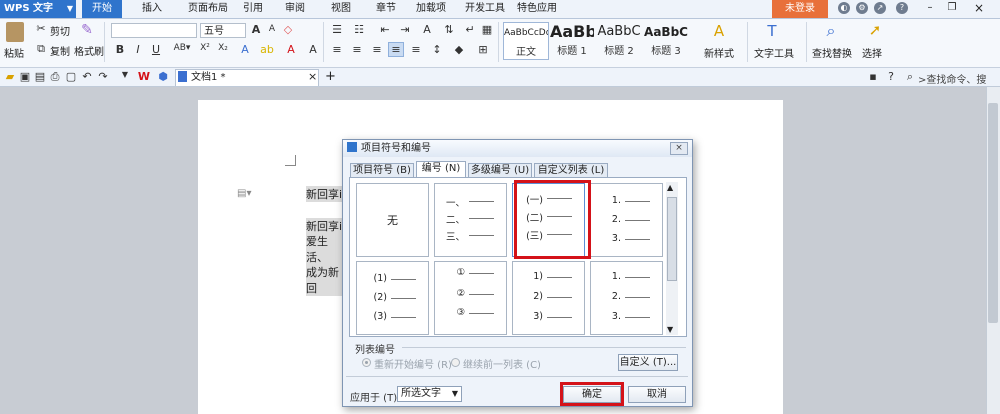 This screenshot has width=1000, height=414. What do you see at coordinates (470, 220) in the screenshot?
I see `numbering-option-chinese: 一、 二、 三、` at bounding box center [470, 220].